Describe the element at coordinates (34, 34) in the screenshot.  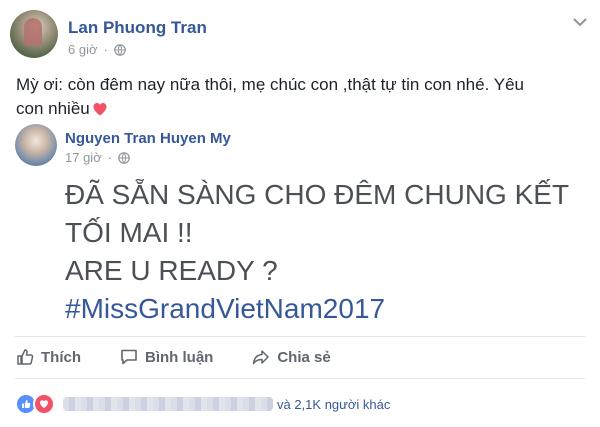
I see `author-avatar` at that location.